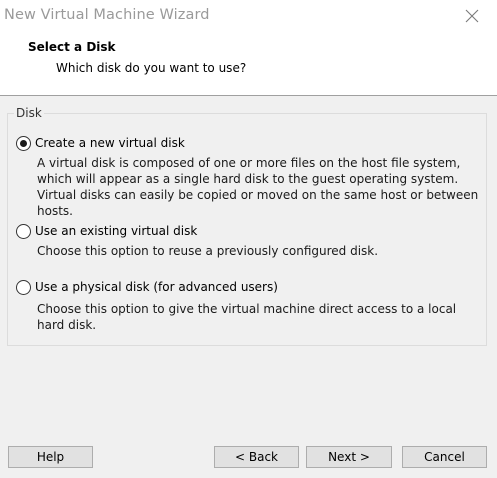  What do you see at coordinates (107, 15) in the screenshot?
I see `window-title: New Virtual Machine Wizard` at bounding box center [107, 15].